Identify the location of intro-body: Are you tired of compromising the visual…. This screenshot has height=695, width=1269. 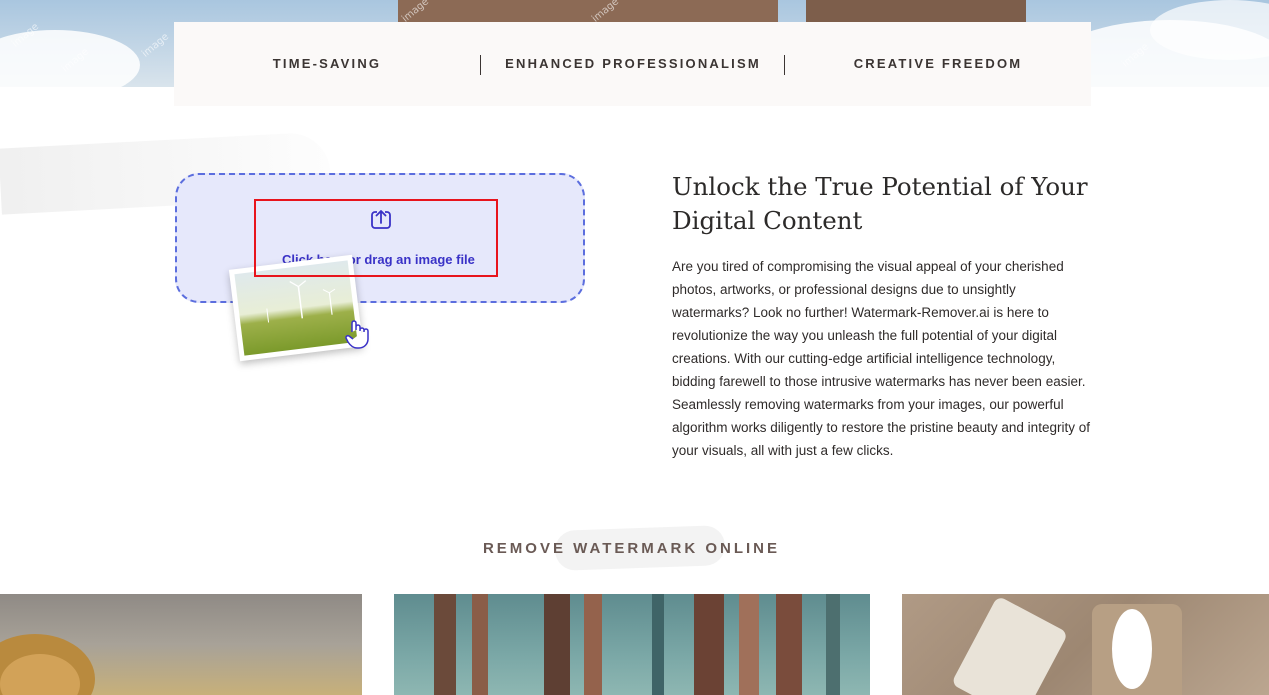
(881, 358).